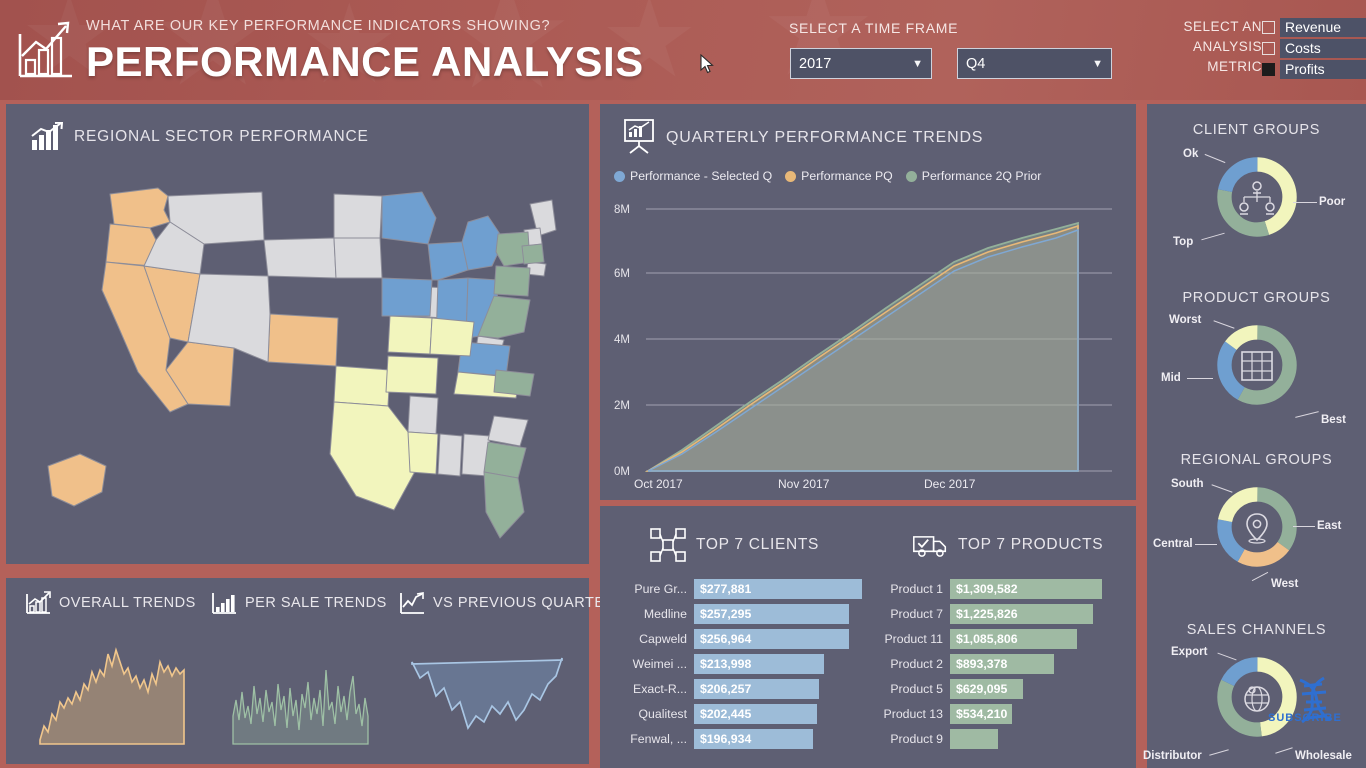  What do you see at coordinates (622, 406) in the screenshot?
I see `y-tick-2m: 2M` at bounding box center [622, 406].